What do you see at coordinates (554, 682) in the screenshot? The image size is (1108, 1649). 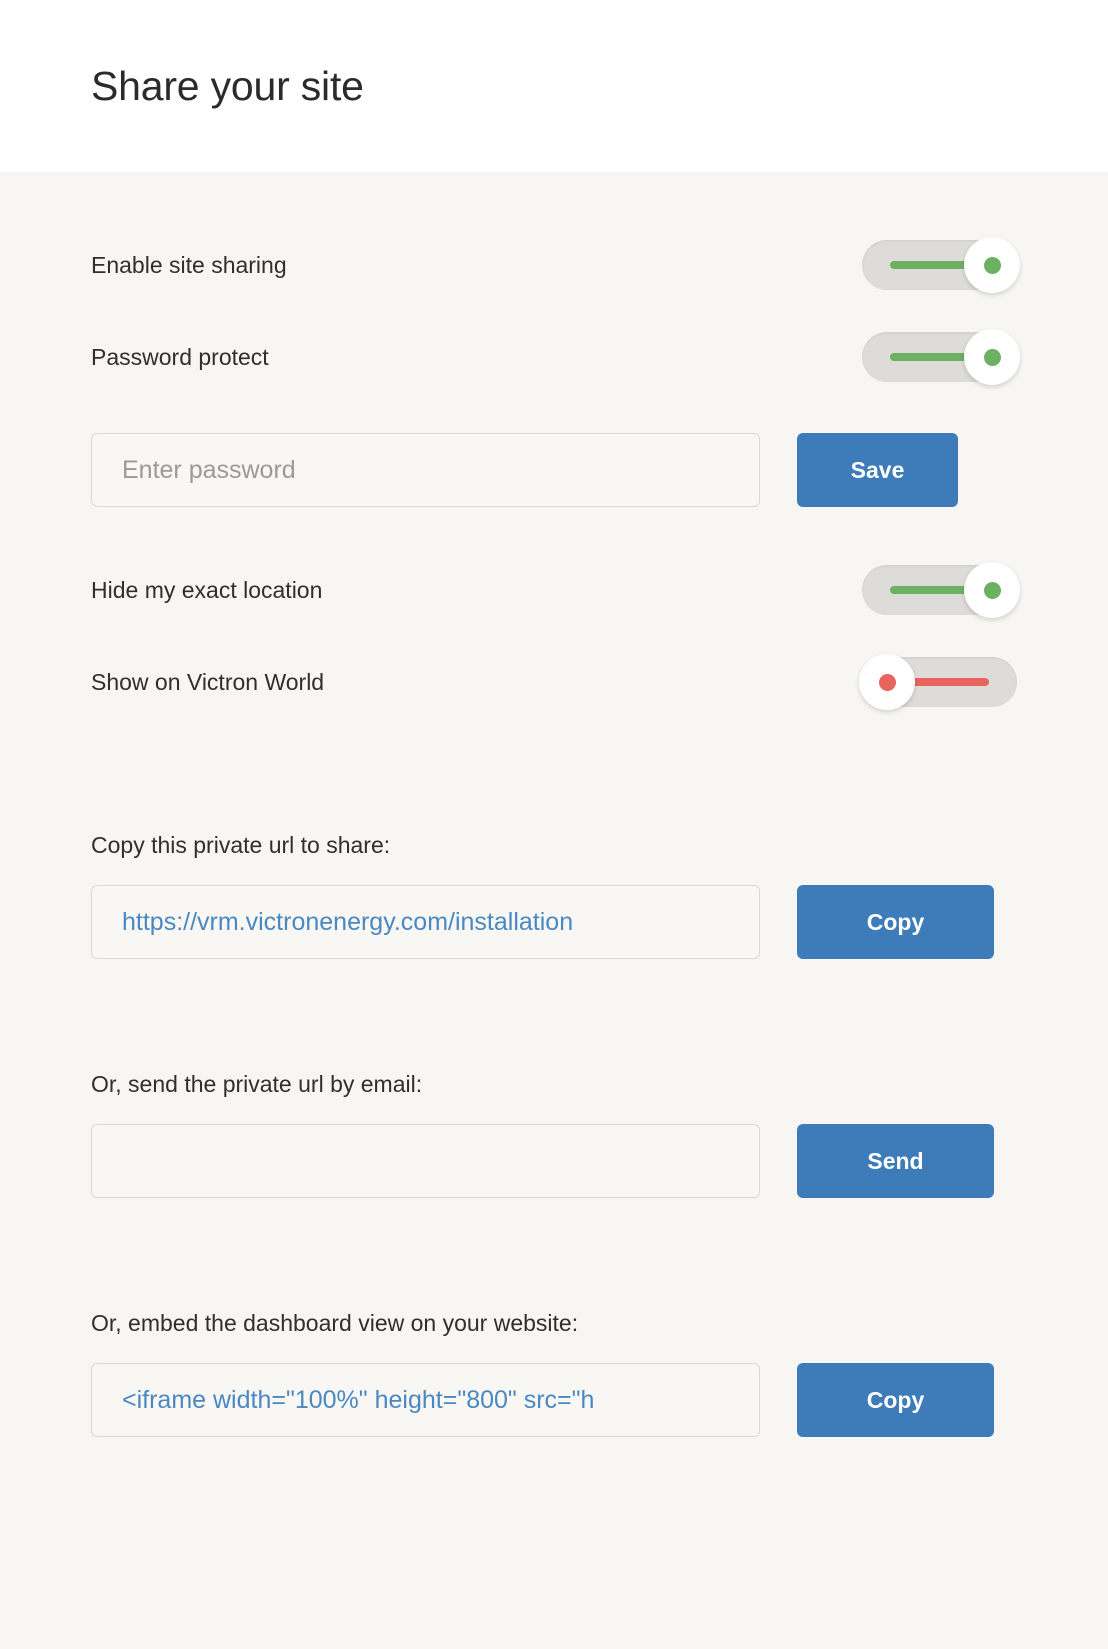 I see `row-show-on-victron-world: Show on Victron World` at bounding box center [554, 682].